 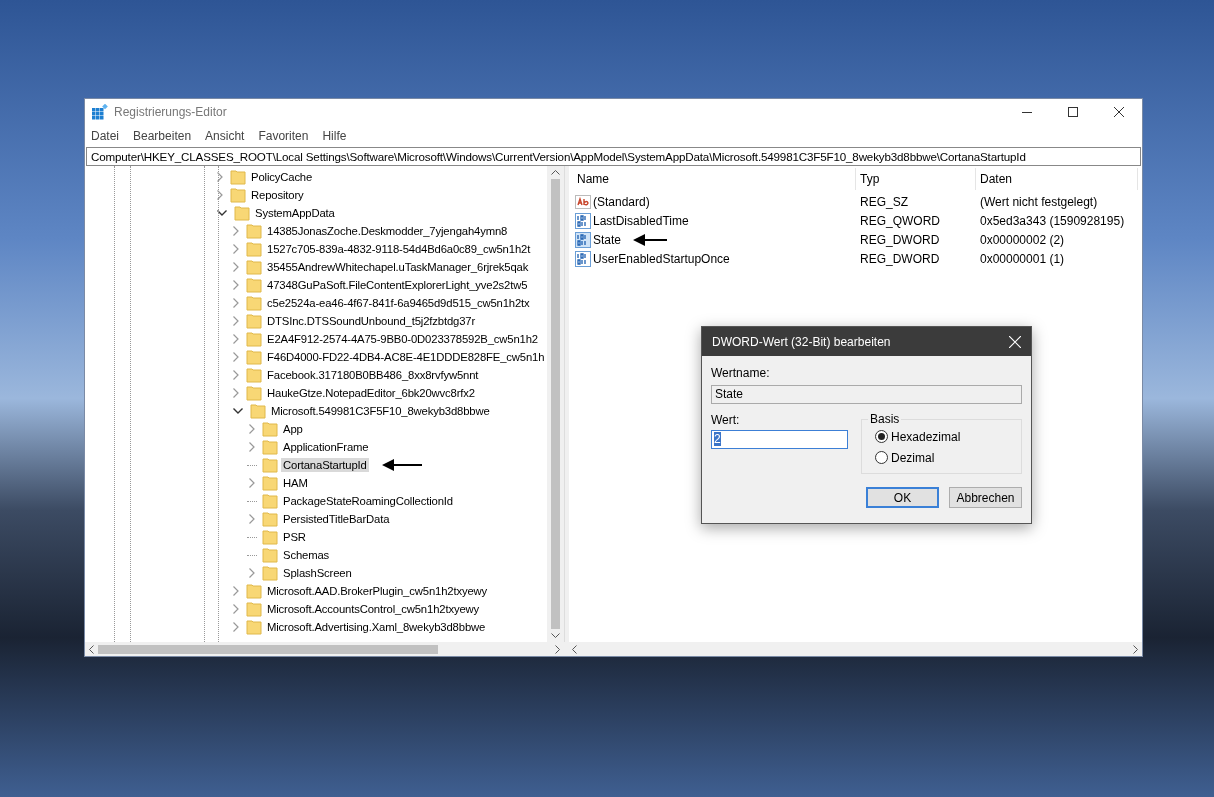 I want to click on menu-item: Bearbeiten, so click(x=162, y=136).